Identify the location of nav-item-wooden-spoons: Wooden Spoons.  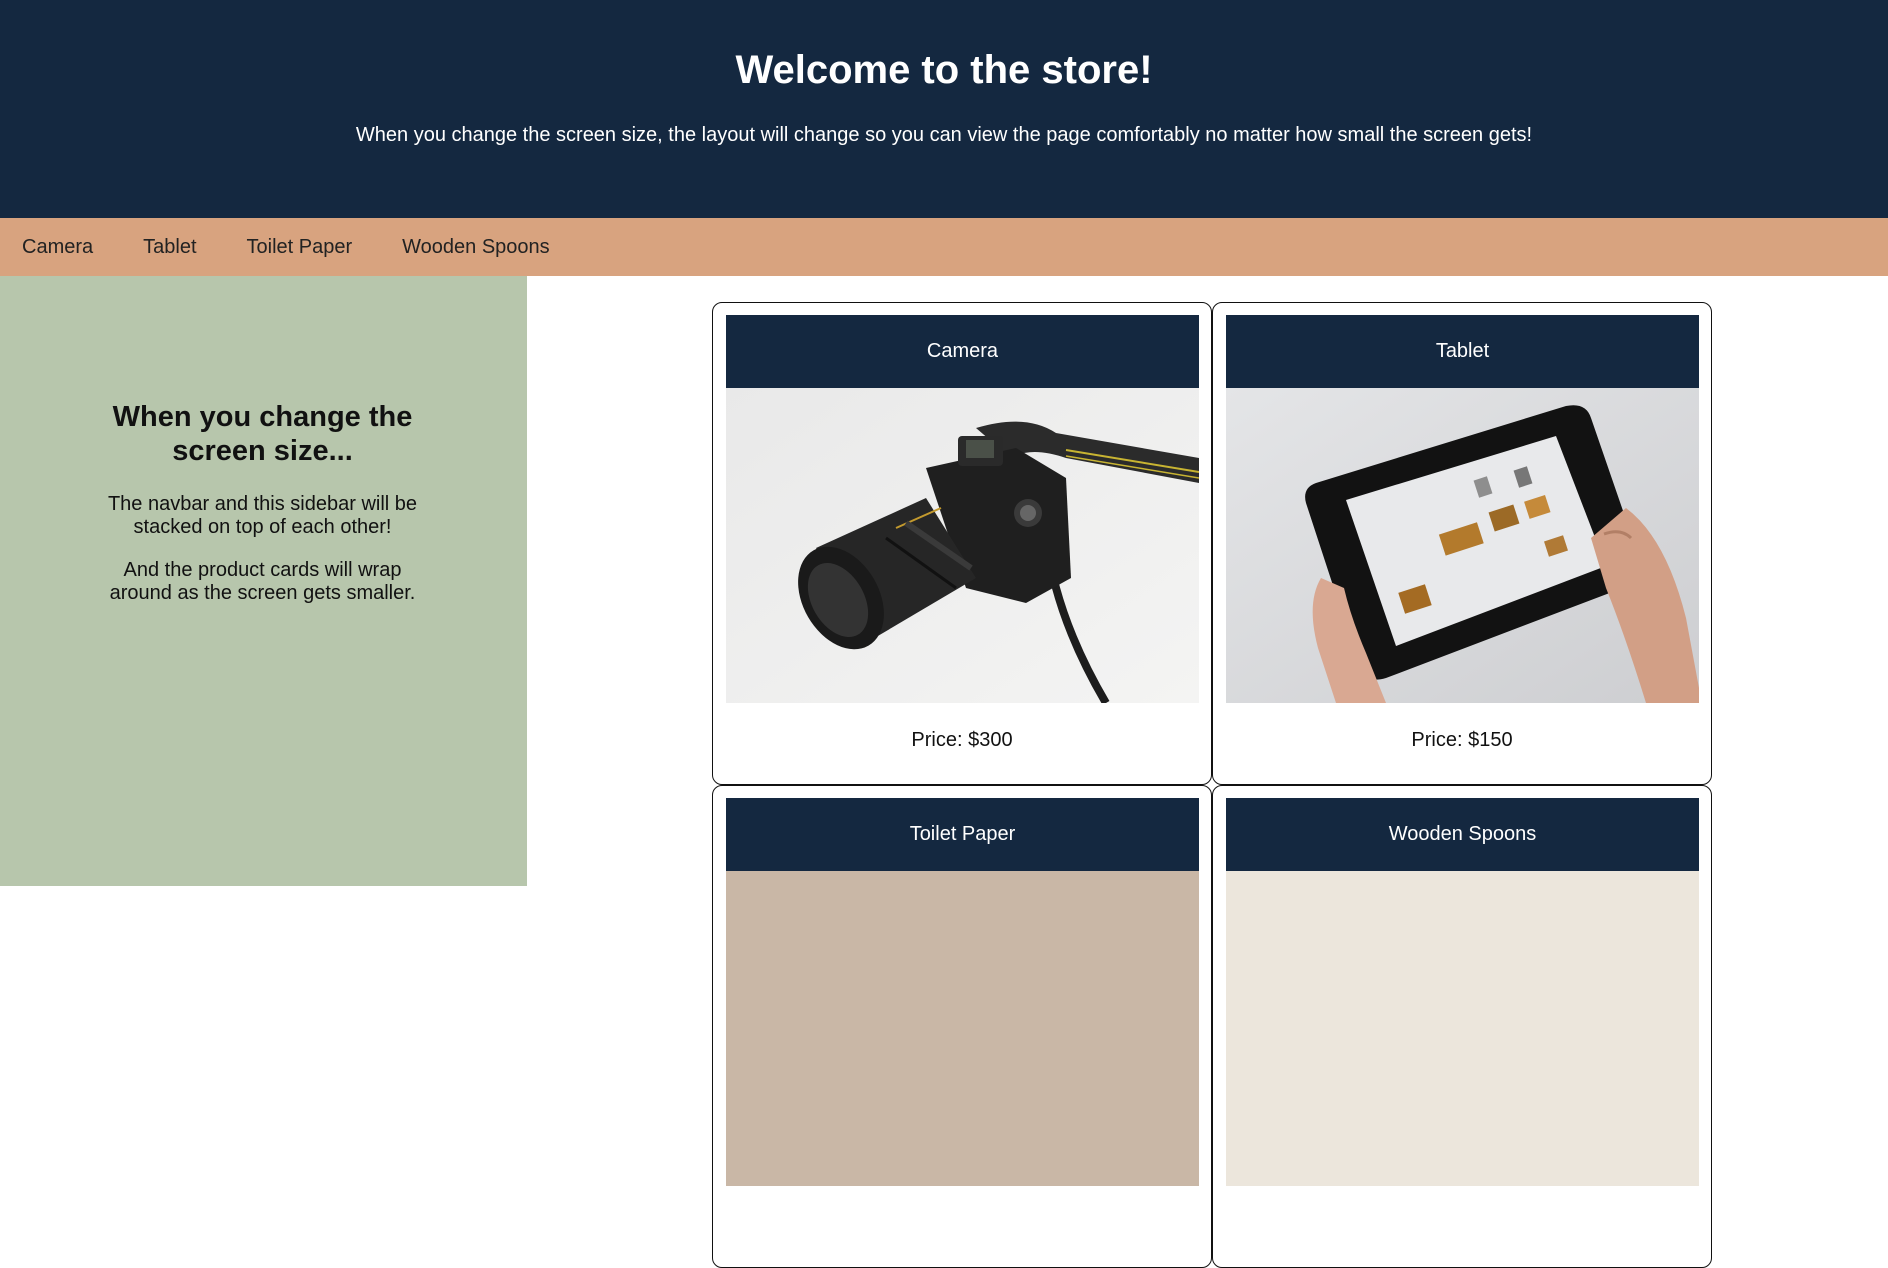
(476, 247).